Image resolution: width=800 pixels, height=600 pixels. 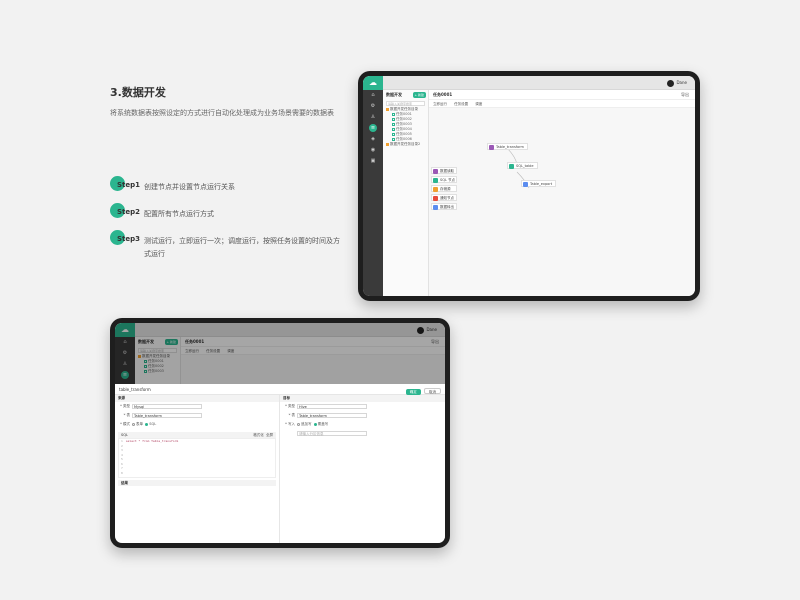 I want to click on flow-node: Table_transform, so click(x=507, y=146).